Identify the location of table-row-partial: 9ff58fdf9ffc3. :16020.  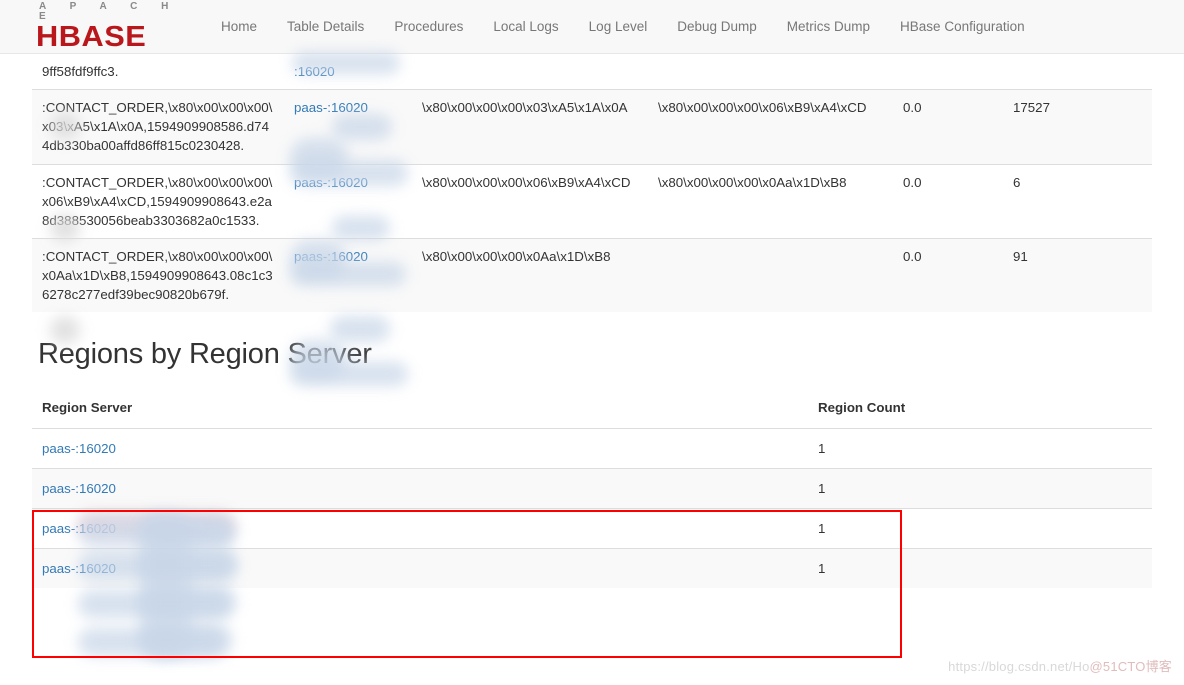
(592, 72).